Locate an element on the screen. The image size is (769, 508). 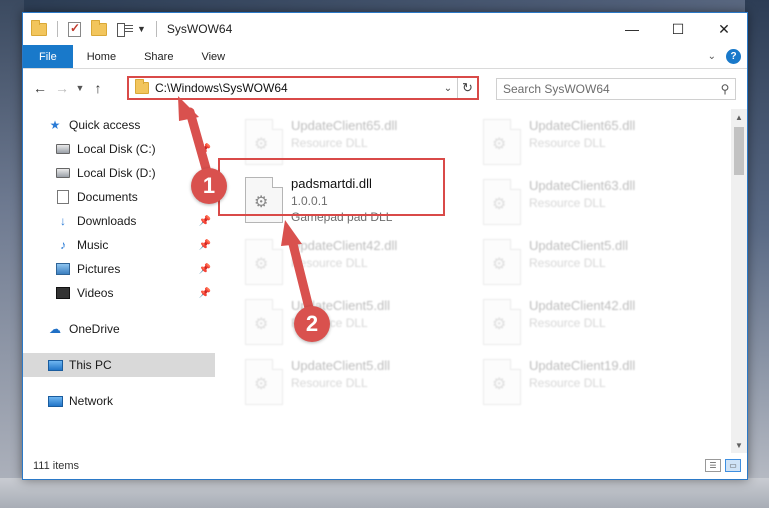
tab-view: View is located at coordinates (213, 56).